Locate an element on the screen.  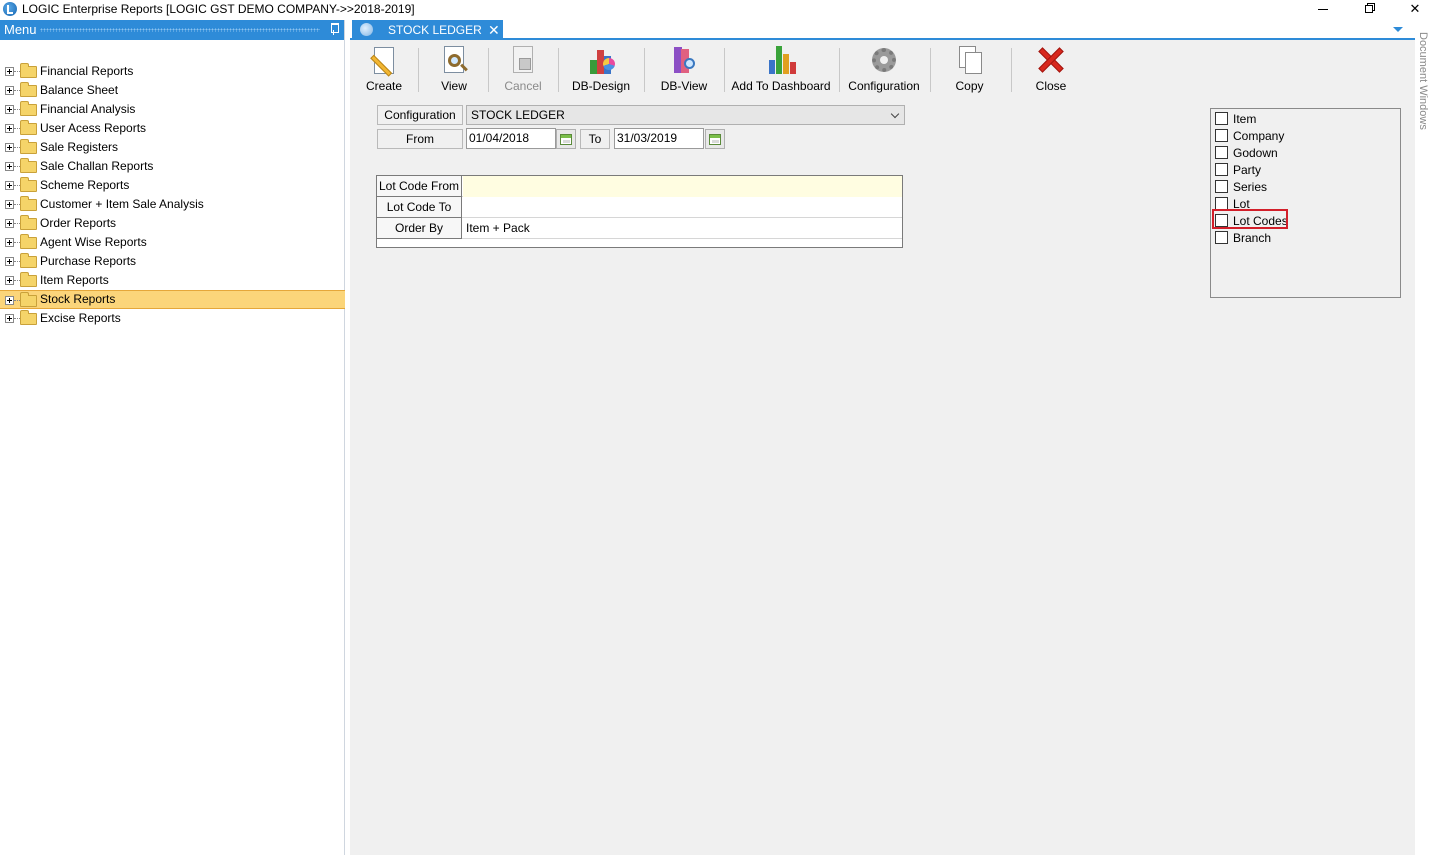
minimize-button is located at coordinates (1323, 10).